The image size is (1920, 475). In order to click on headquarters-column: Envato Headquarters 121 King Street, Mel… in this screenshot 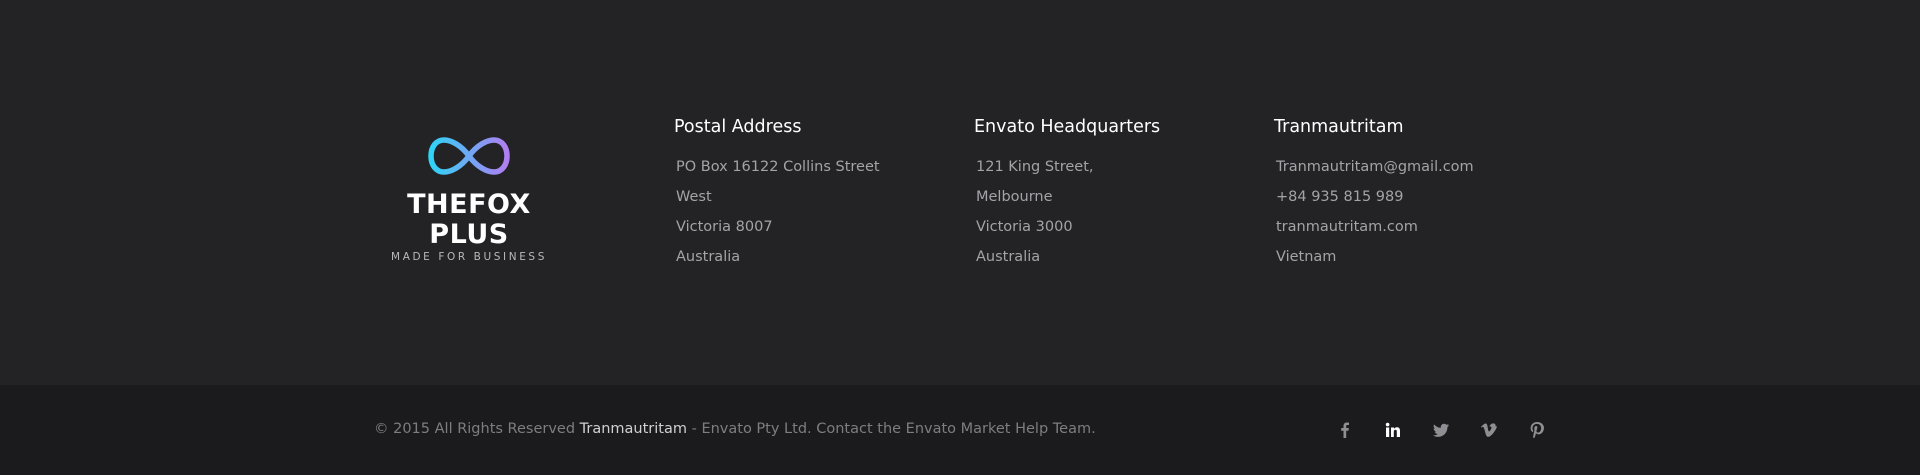, I will do `click(1109, 193)`.